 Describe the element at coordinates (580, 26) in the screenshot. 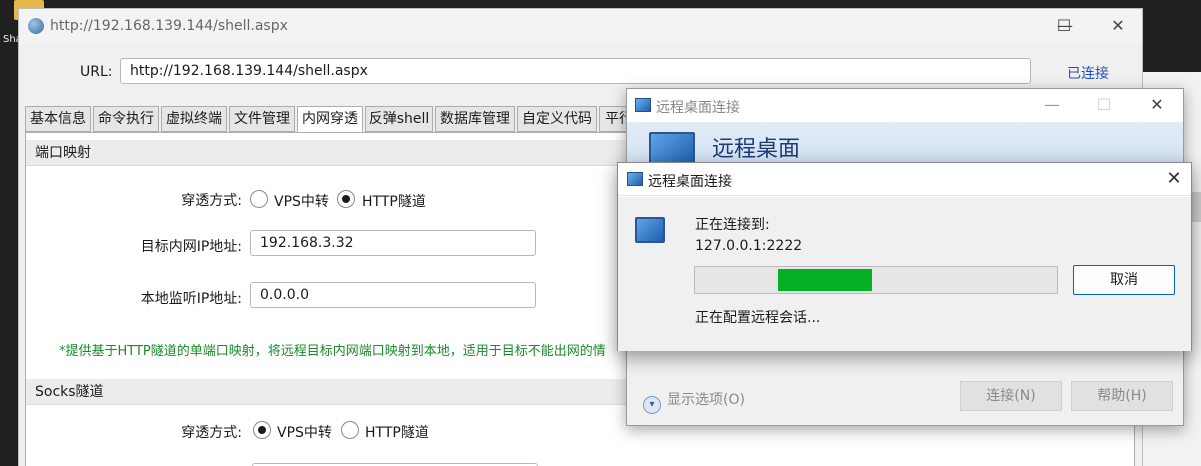

I see `title-bar: http://192.168.139.144/shell.aspx — ☐ ✕` at that location.